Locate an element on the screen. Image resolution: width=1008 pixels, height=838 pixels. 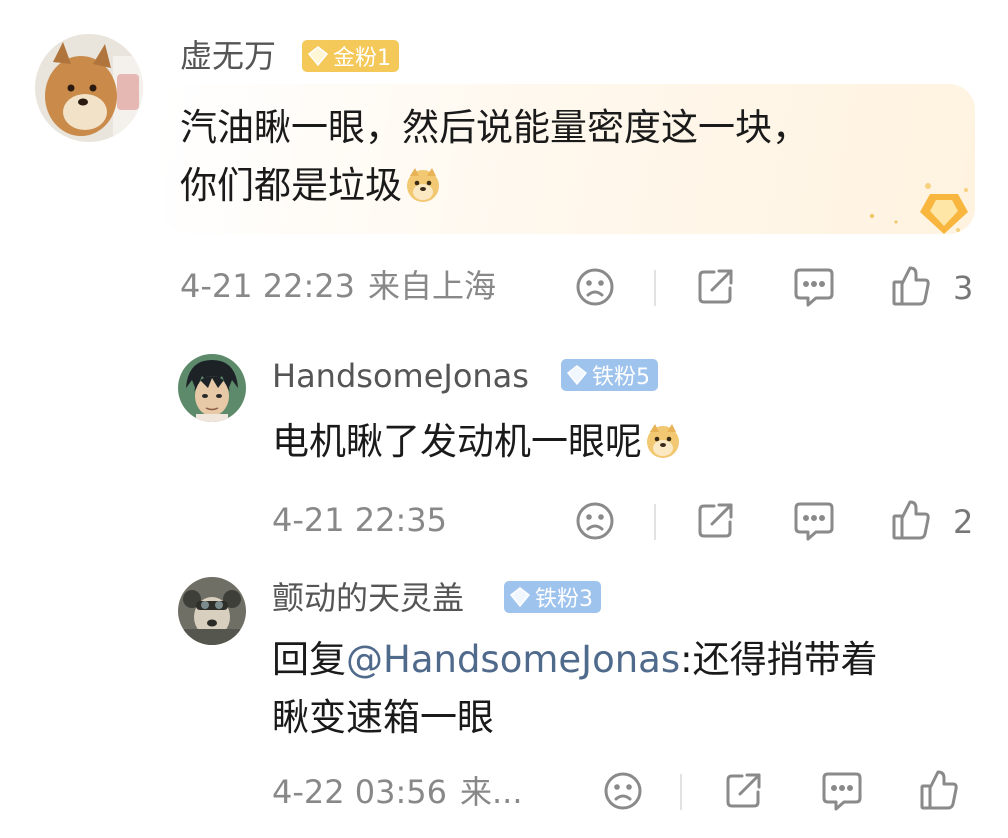
like-count: 3 is located at coordinates (963, 288).